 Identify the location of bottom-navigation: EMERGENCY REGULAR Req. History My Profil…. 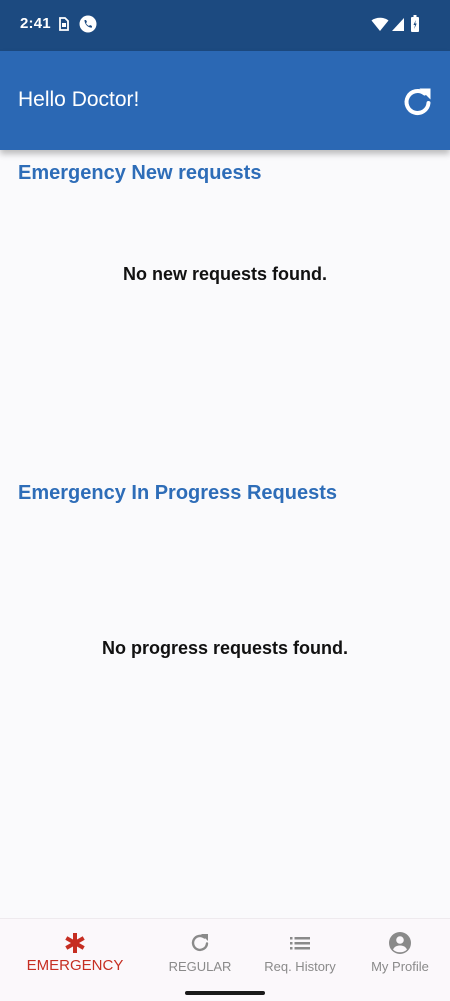
(225, 959).